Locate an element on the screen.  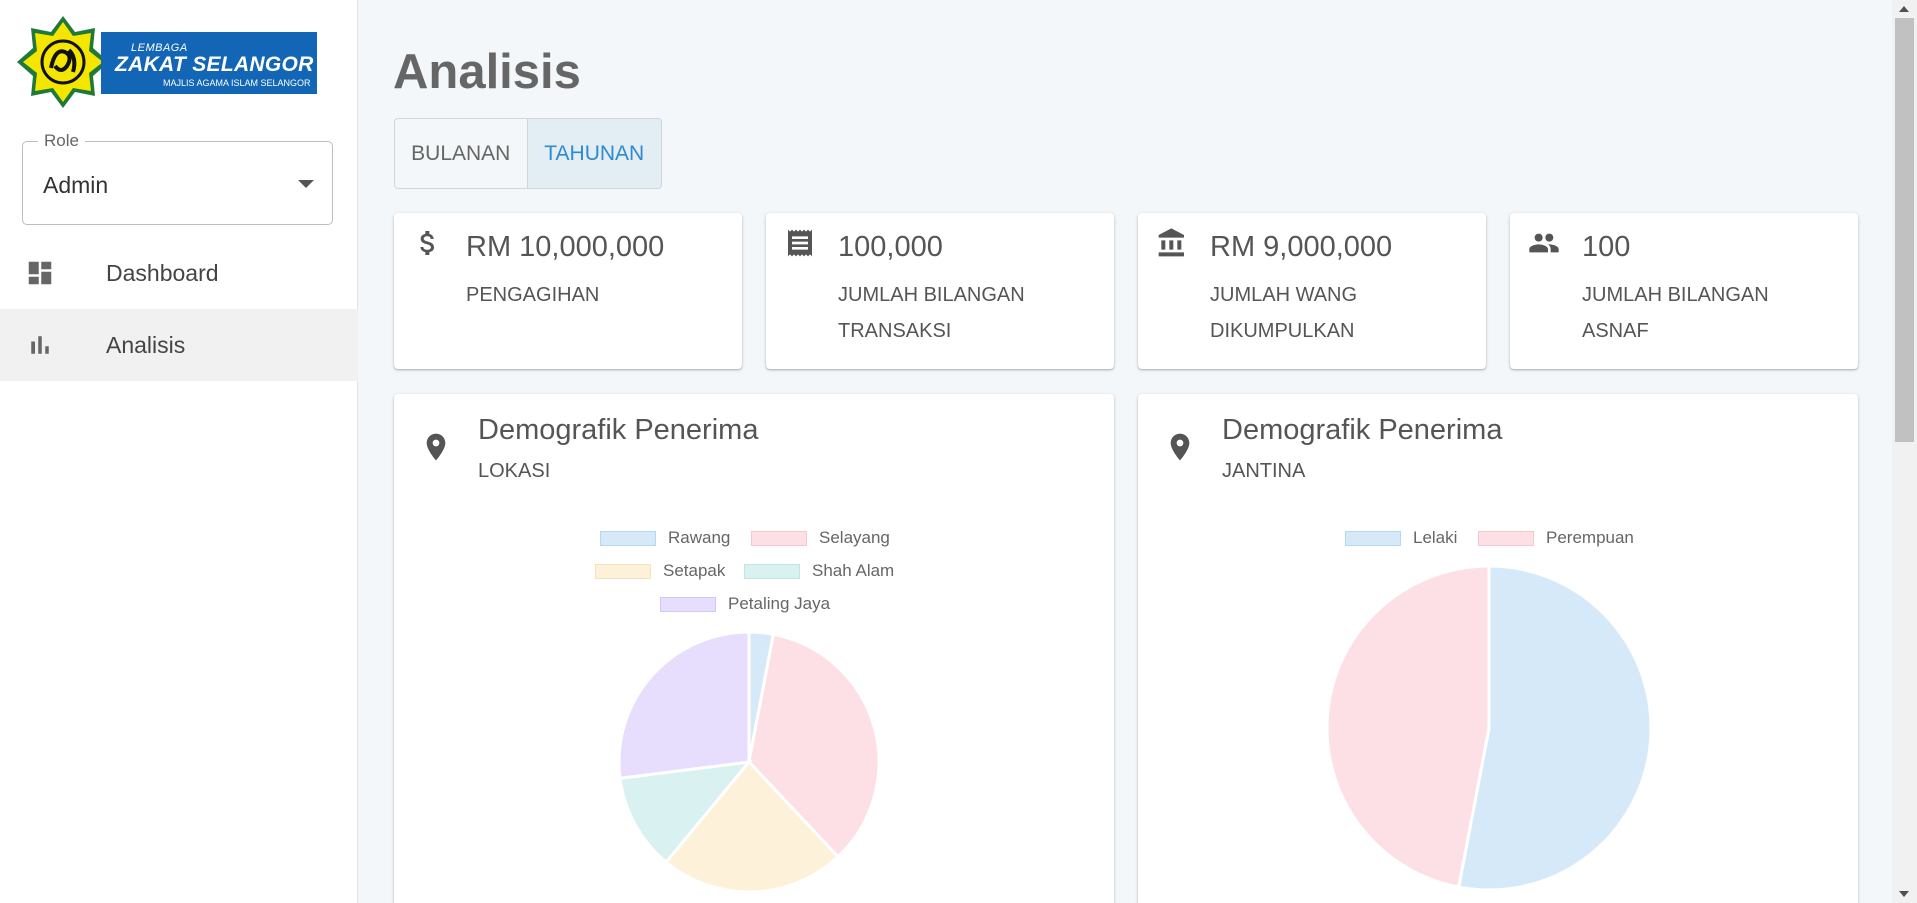
legend-item-lelaki: Lelaki is located at coordinates (1401, 538).